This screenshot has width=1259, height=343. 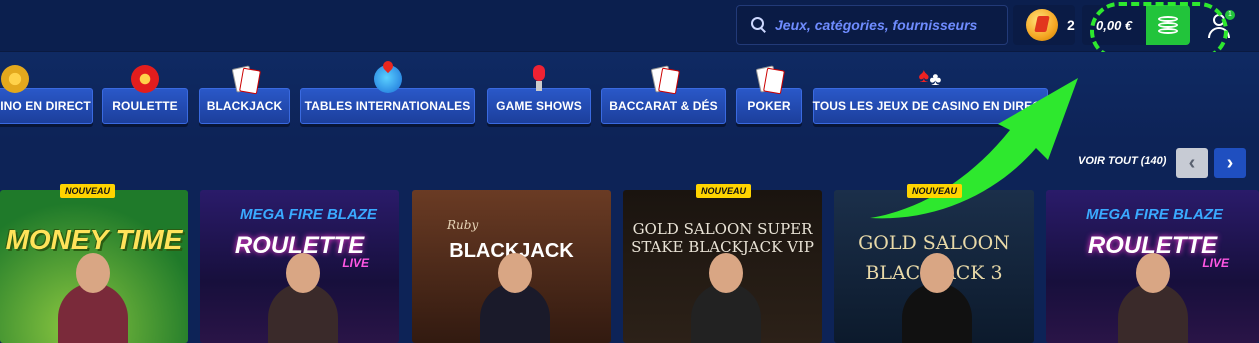 What do you see at coordinates (539, 79) in the screenshot?
I see `microphone-icon` at bounding box center [539, 79].